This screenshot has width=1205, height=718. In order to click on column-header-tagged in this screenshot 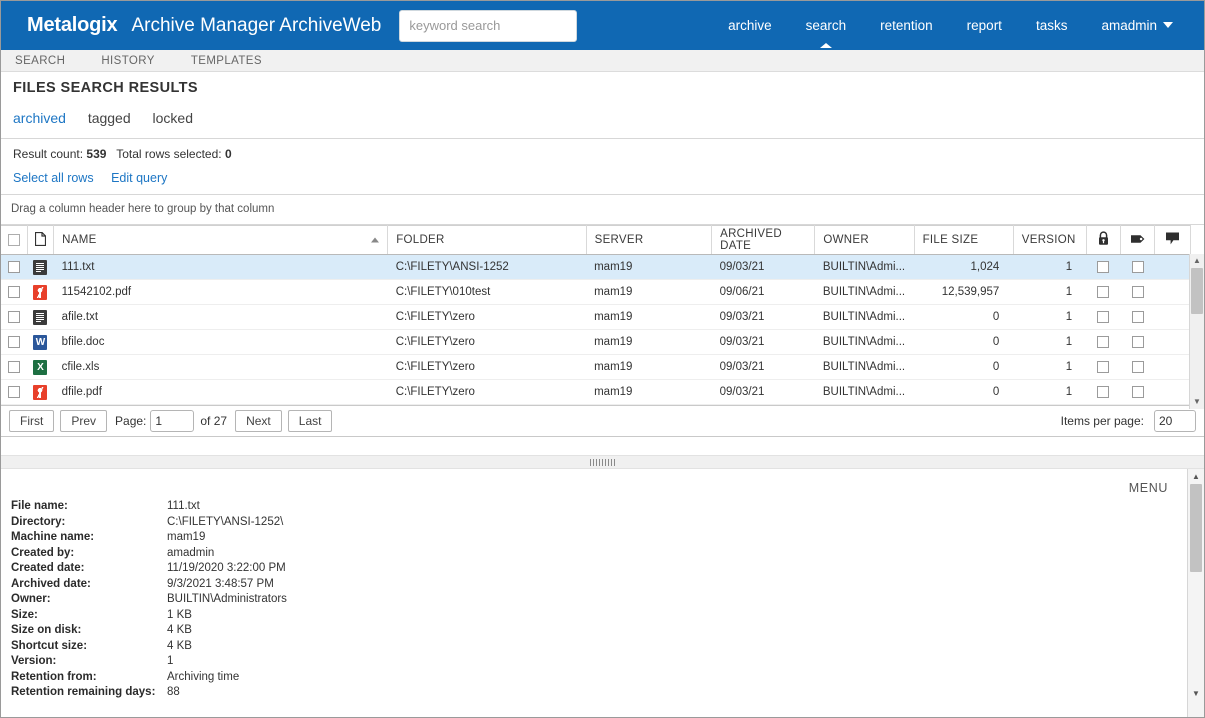, I will do `click(1138, 240)`.